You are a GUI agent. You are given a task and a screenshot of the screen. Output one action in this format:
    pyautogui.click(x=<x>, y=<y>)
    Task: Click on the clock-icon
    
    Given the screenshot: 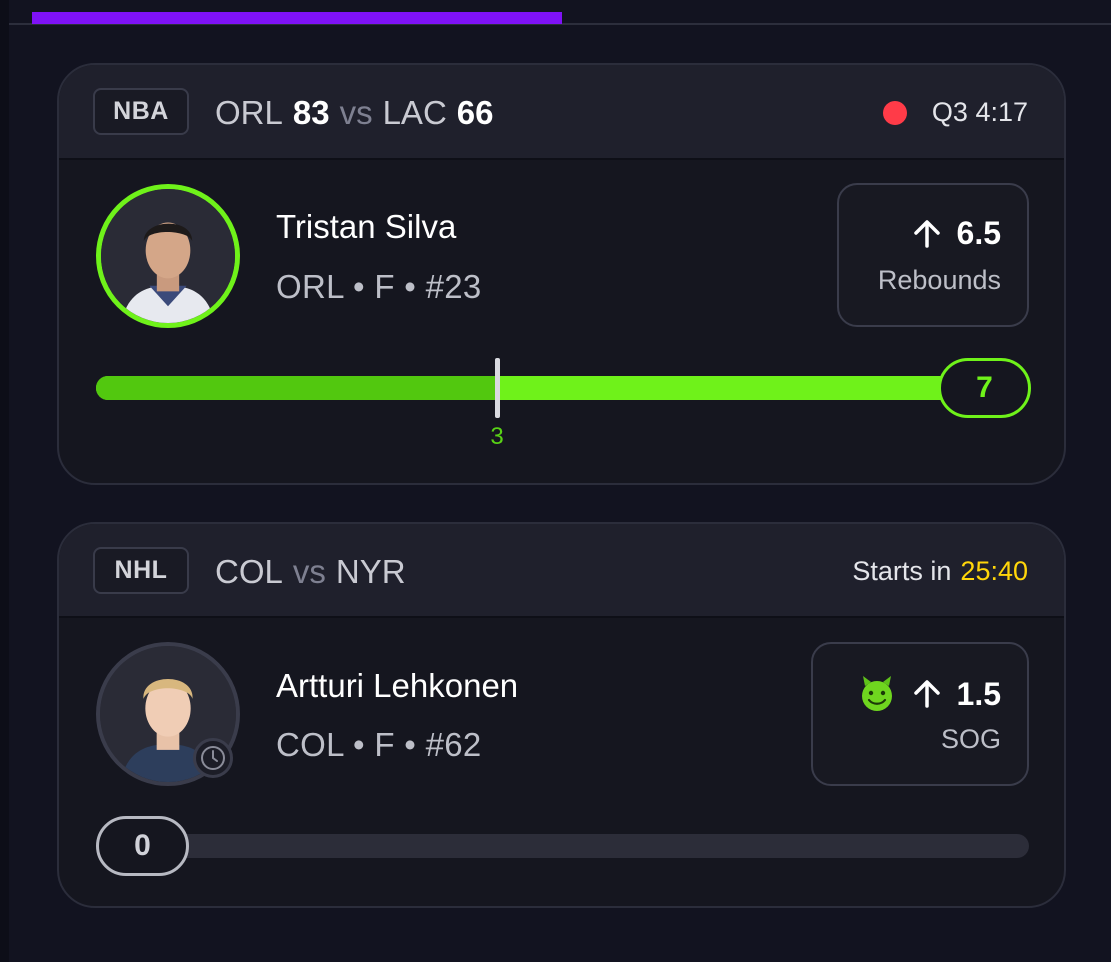 What is the action you would take?
    pyautogui.click(x=213, y=758)
    